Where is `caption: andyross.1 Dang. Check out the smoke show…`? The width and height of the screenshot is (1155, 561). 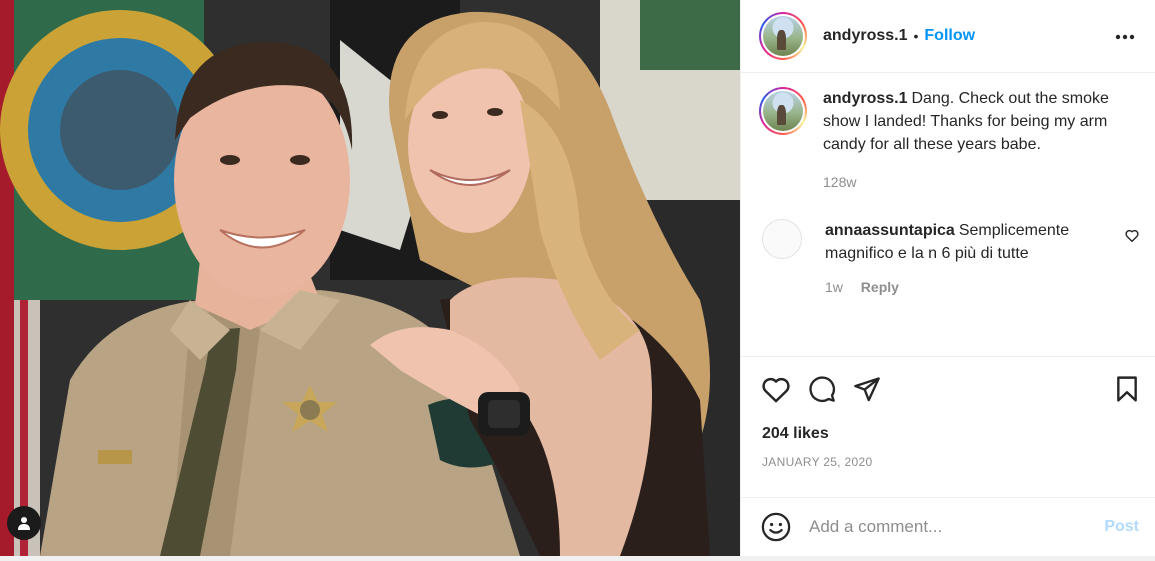 caption: andyross.1 Dang. Check out the smoke show… is located at coordinates (949, 138).